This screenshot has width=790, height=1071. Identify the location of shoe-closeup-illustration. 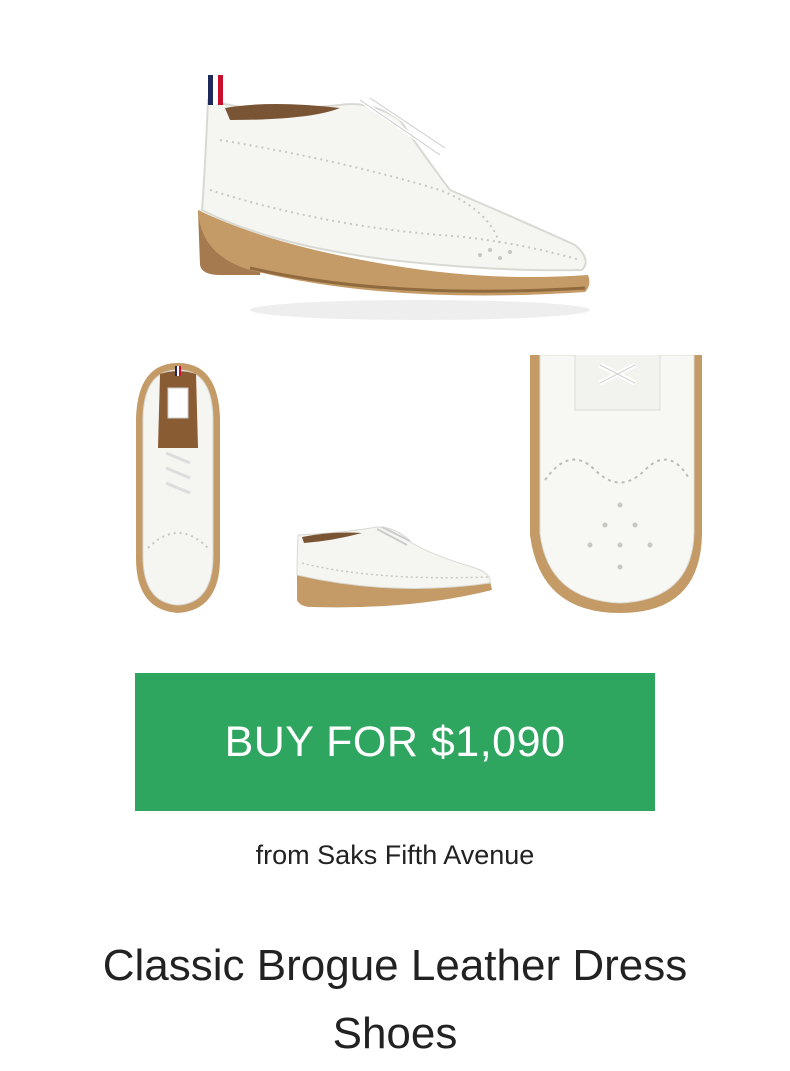
(616, 483).